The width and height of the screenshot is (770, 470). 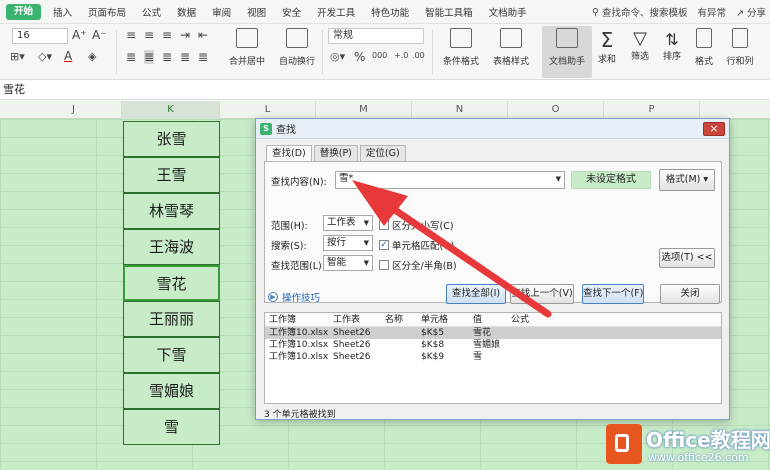 What do you see at coordinates (171, 139) in the screenshot?
I see `cell-k1: 张雪` at bounding box center [171, 139].